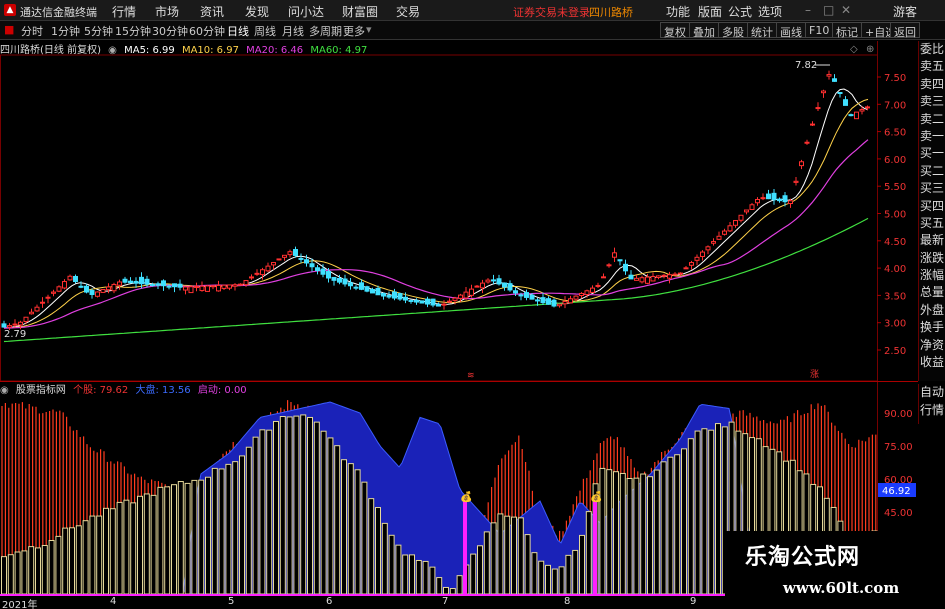  I want to click on period-tab-1min: 1分钟, so click(65, 31).